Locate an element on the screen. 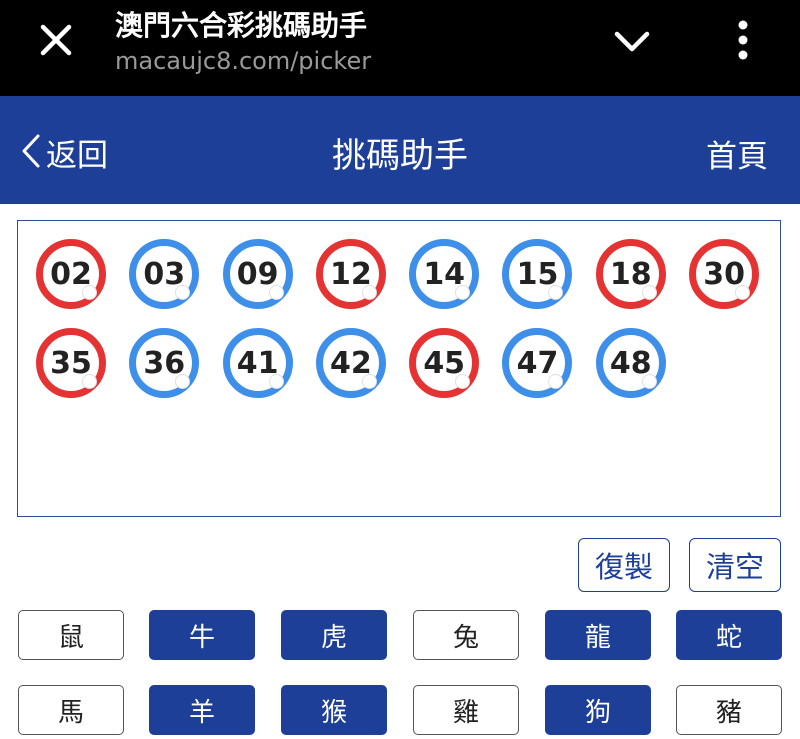 The image size is (800, 739). page-title: 挑碼助手 is located at coordinates (400, 156).